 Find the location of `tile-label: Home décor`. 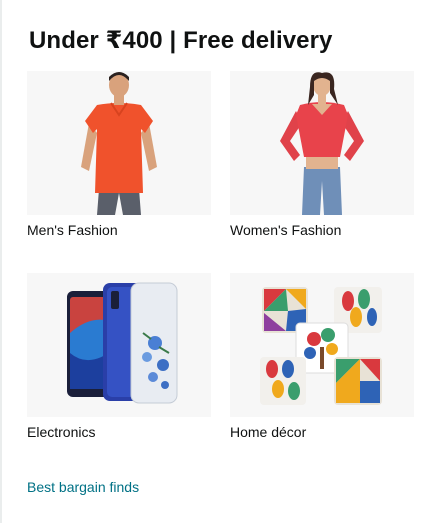

tile-label: Home décor is located at coordinates (268, 432).